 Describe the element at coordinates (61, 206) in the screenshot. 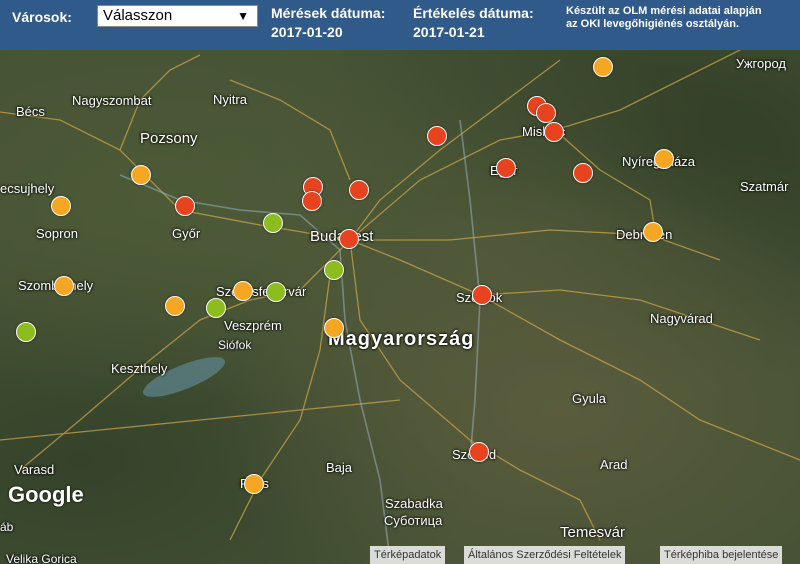

I see `marker-sopron` at that location.